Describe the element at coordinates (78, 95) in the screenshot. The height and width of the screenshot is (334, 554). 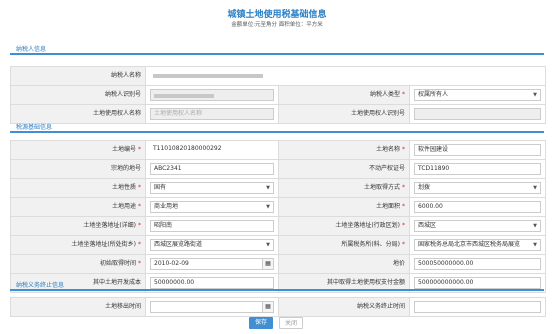
I see `taxpayer-id-label: 纳税人识别号` at that location.